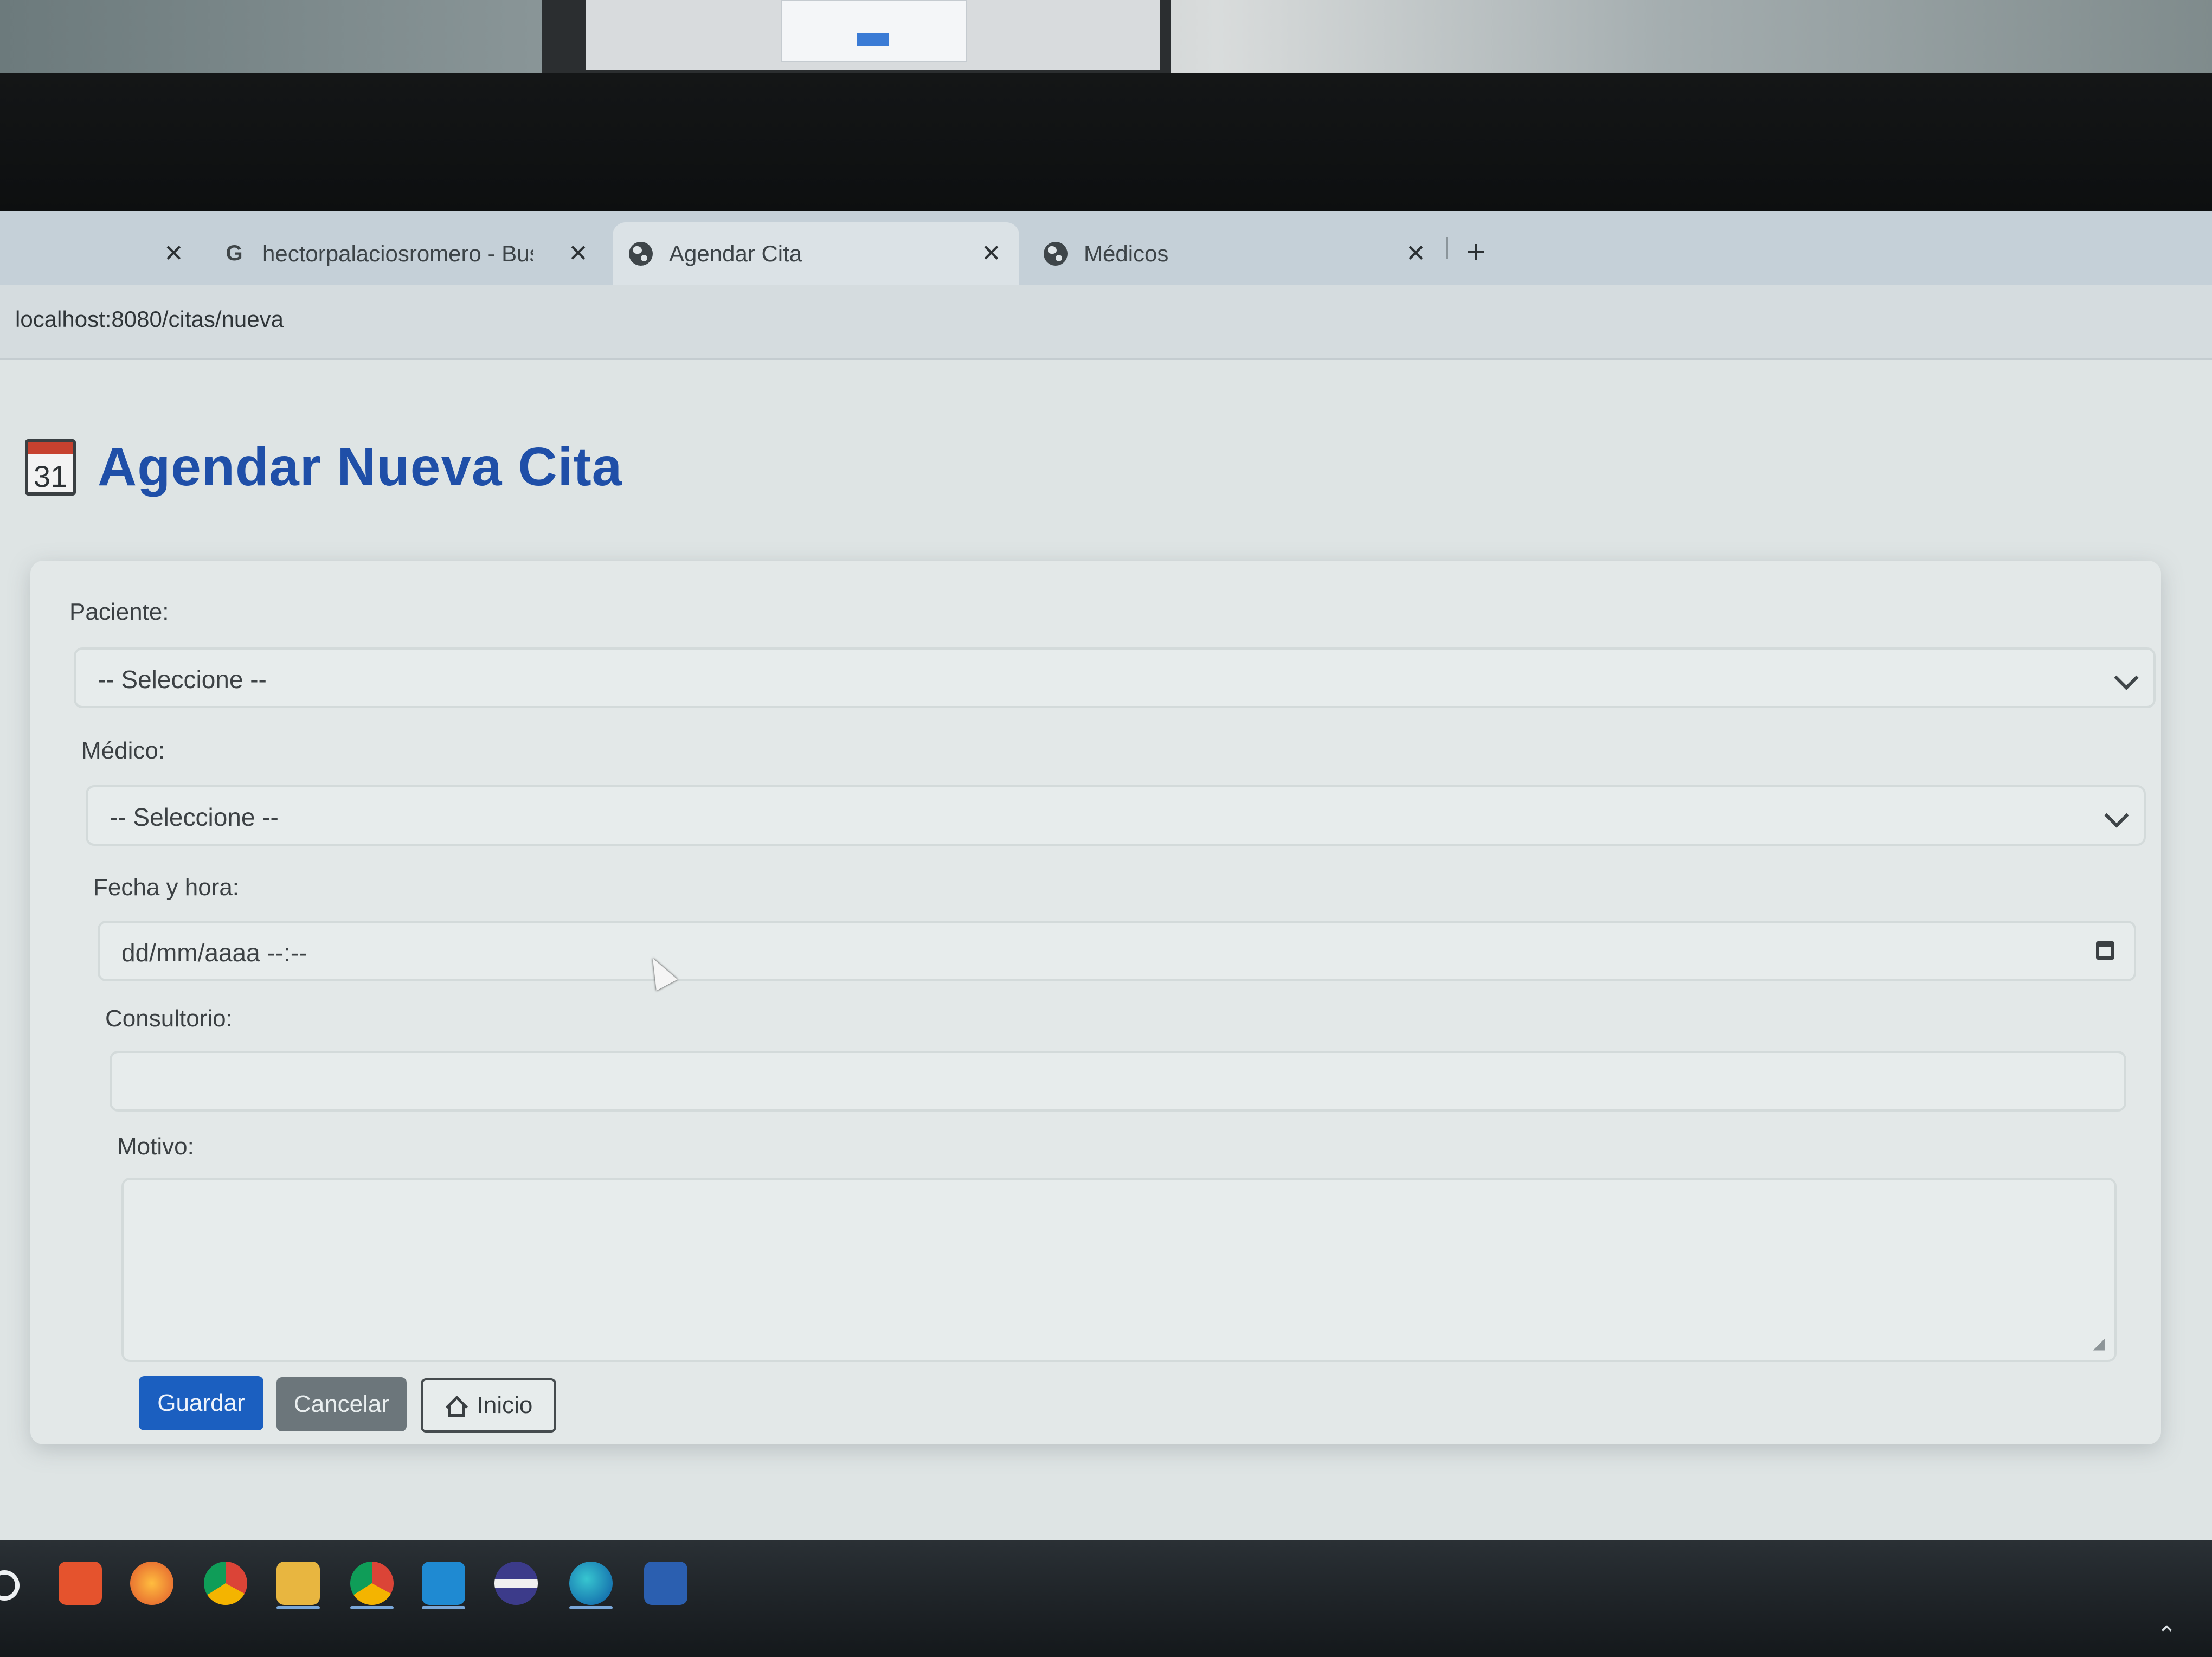 The height and width of the screenshot is (1657, 2212). I want to click on page-title: Agendar Nueva Cita, so click(360, 466).